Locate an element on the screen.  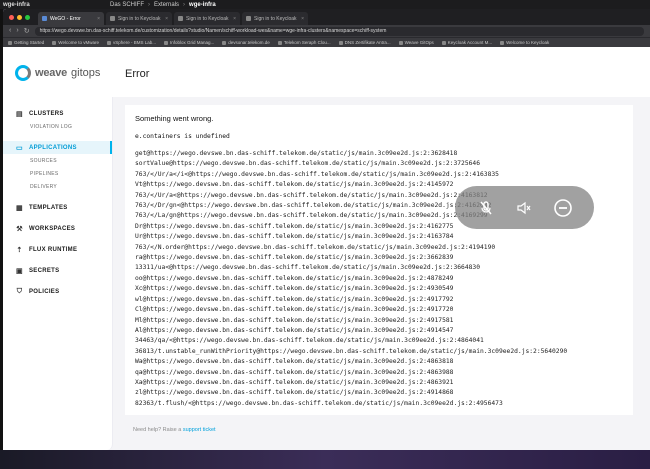
sidebar-item-sources: SOURCES is located at coordinates (57, 160).